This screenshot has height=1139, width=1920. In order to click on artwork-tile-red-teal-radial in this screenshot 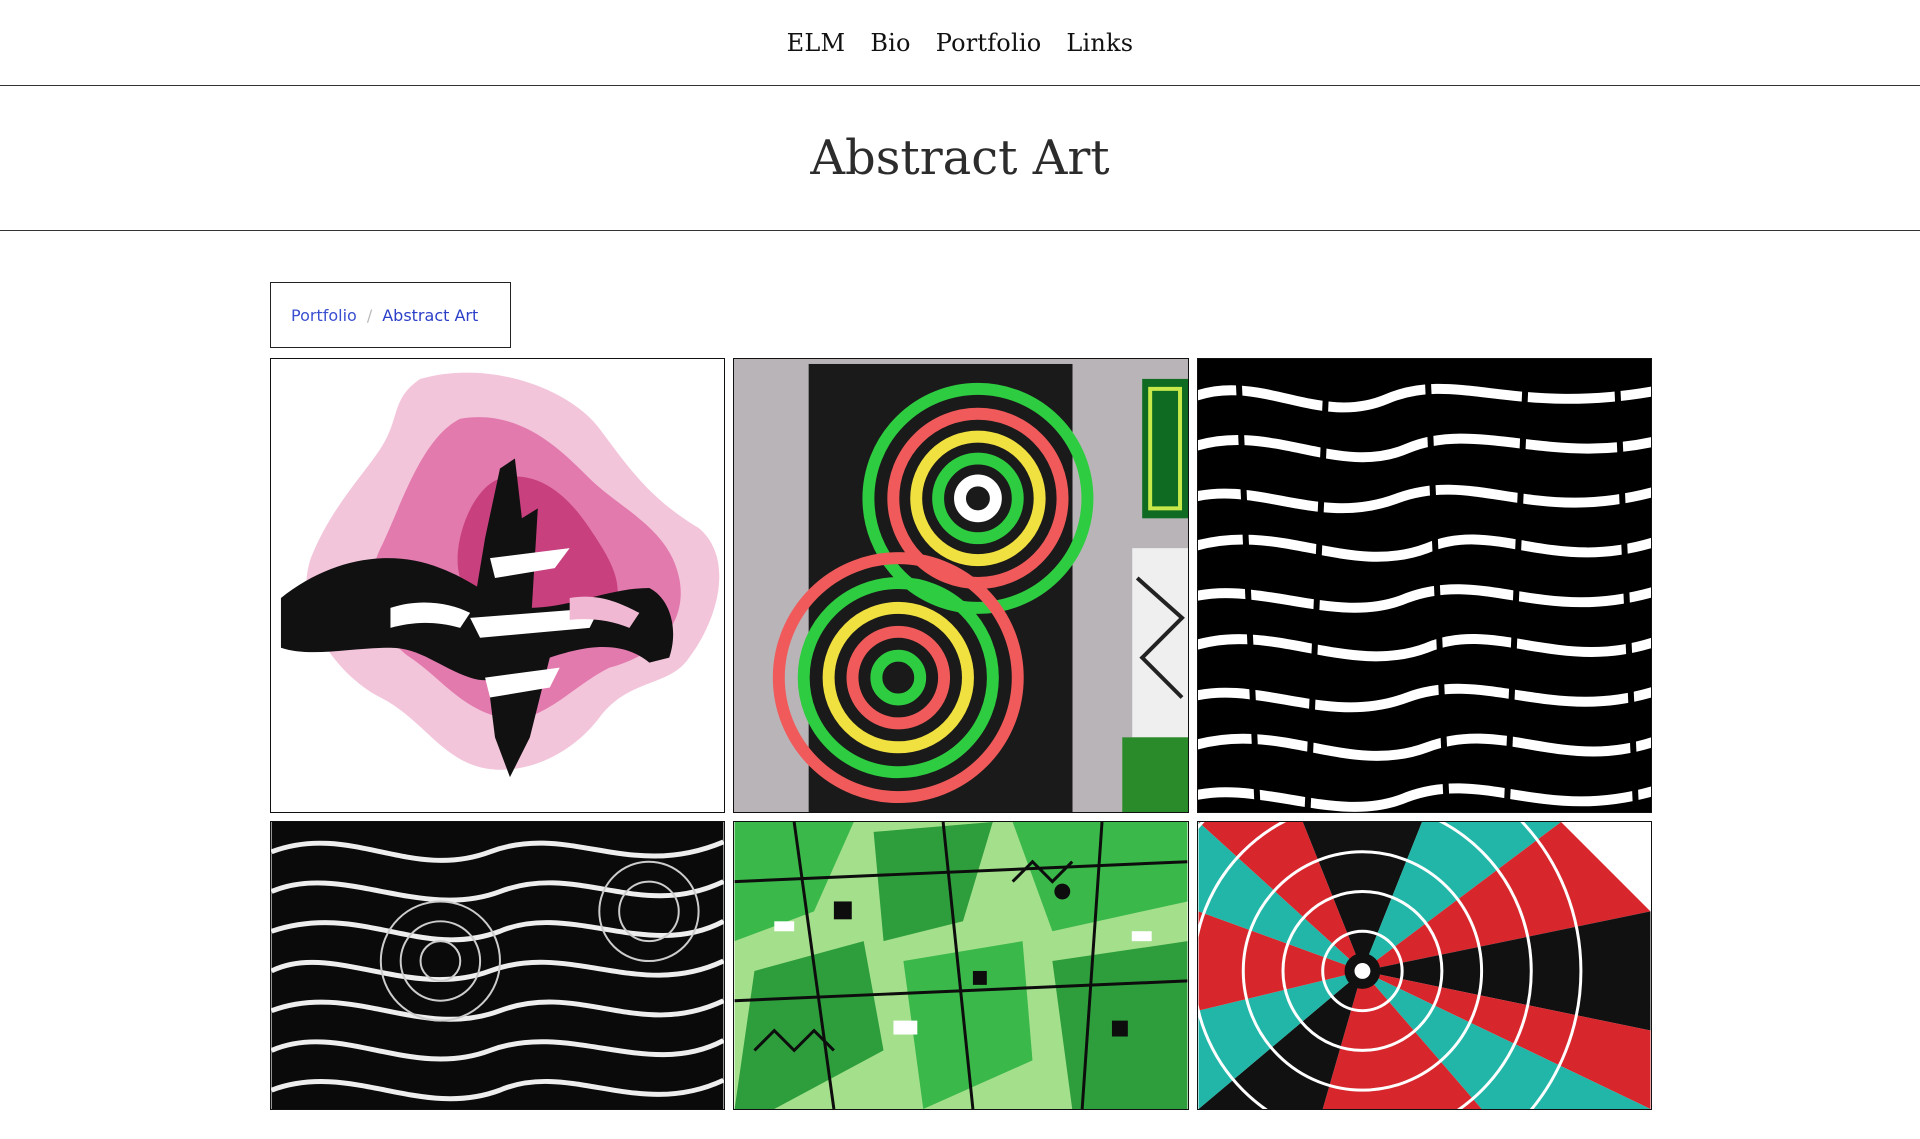, I will do `click(1424, 965)`.